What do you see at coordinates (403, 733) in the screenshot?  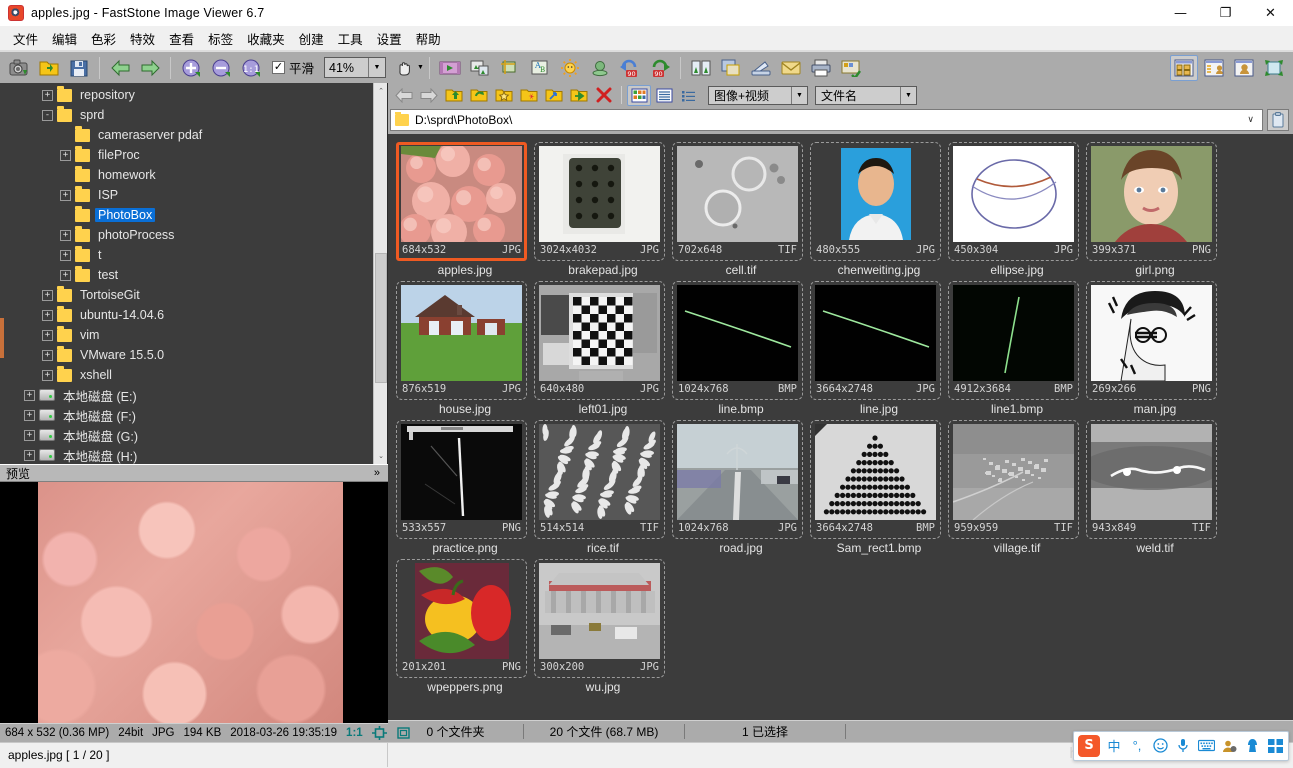 I see `fullscreen-toggle-icon` at bounding box center [403, 733].